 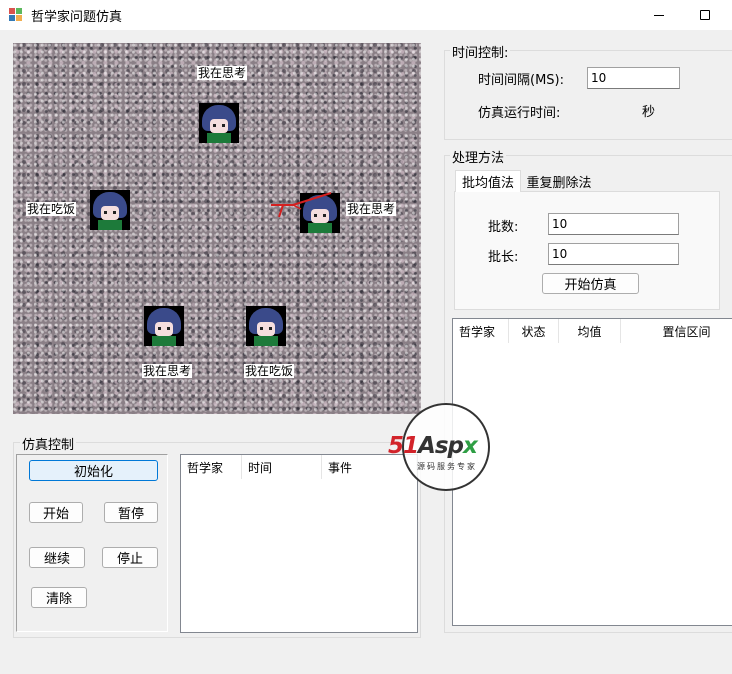 I want to click on batch-count-label: 批数:, so click(x=503, y=227).